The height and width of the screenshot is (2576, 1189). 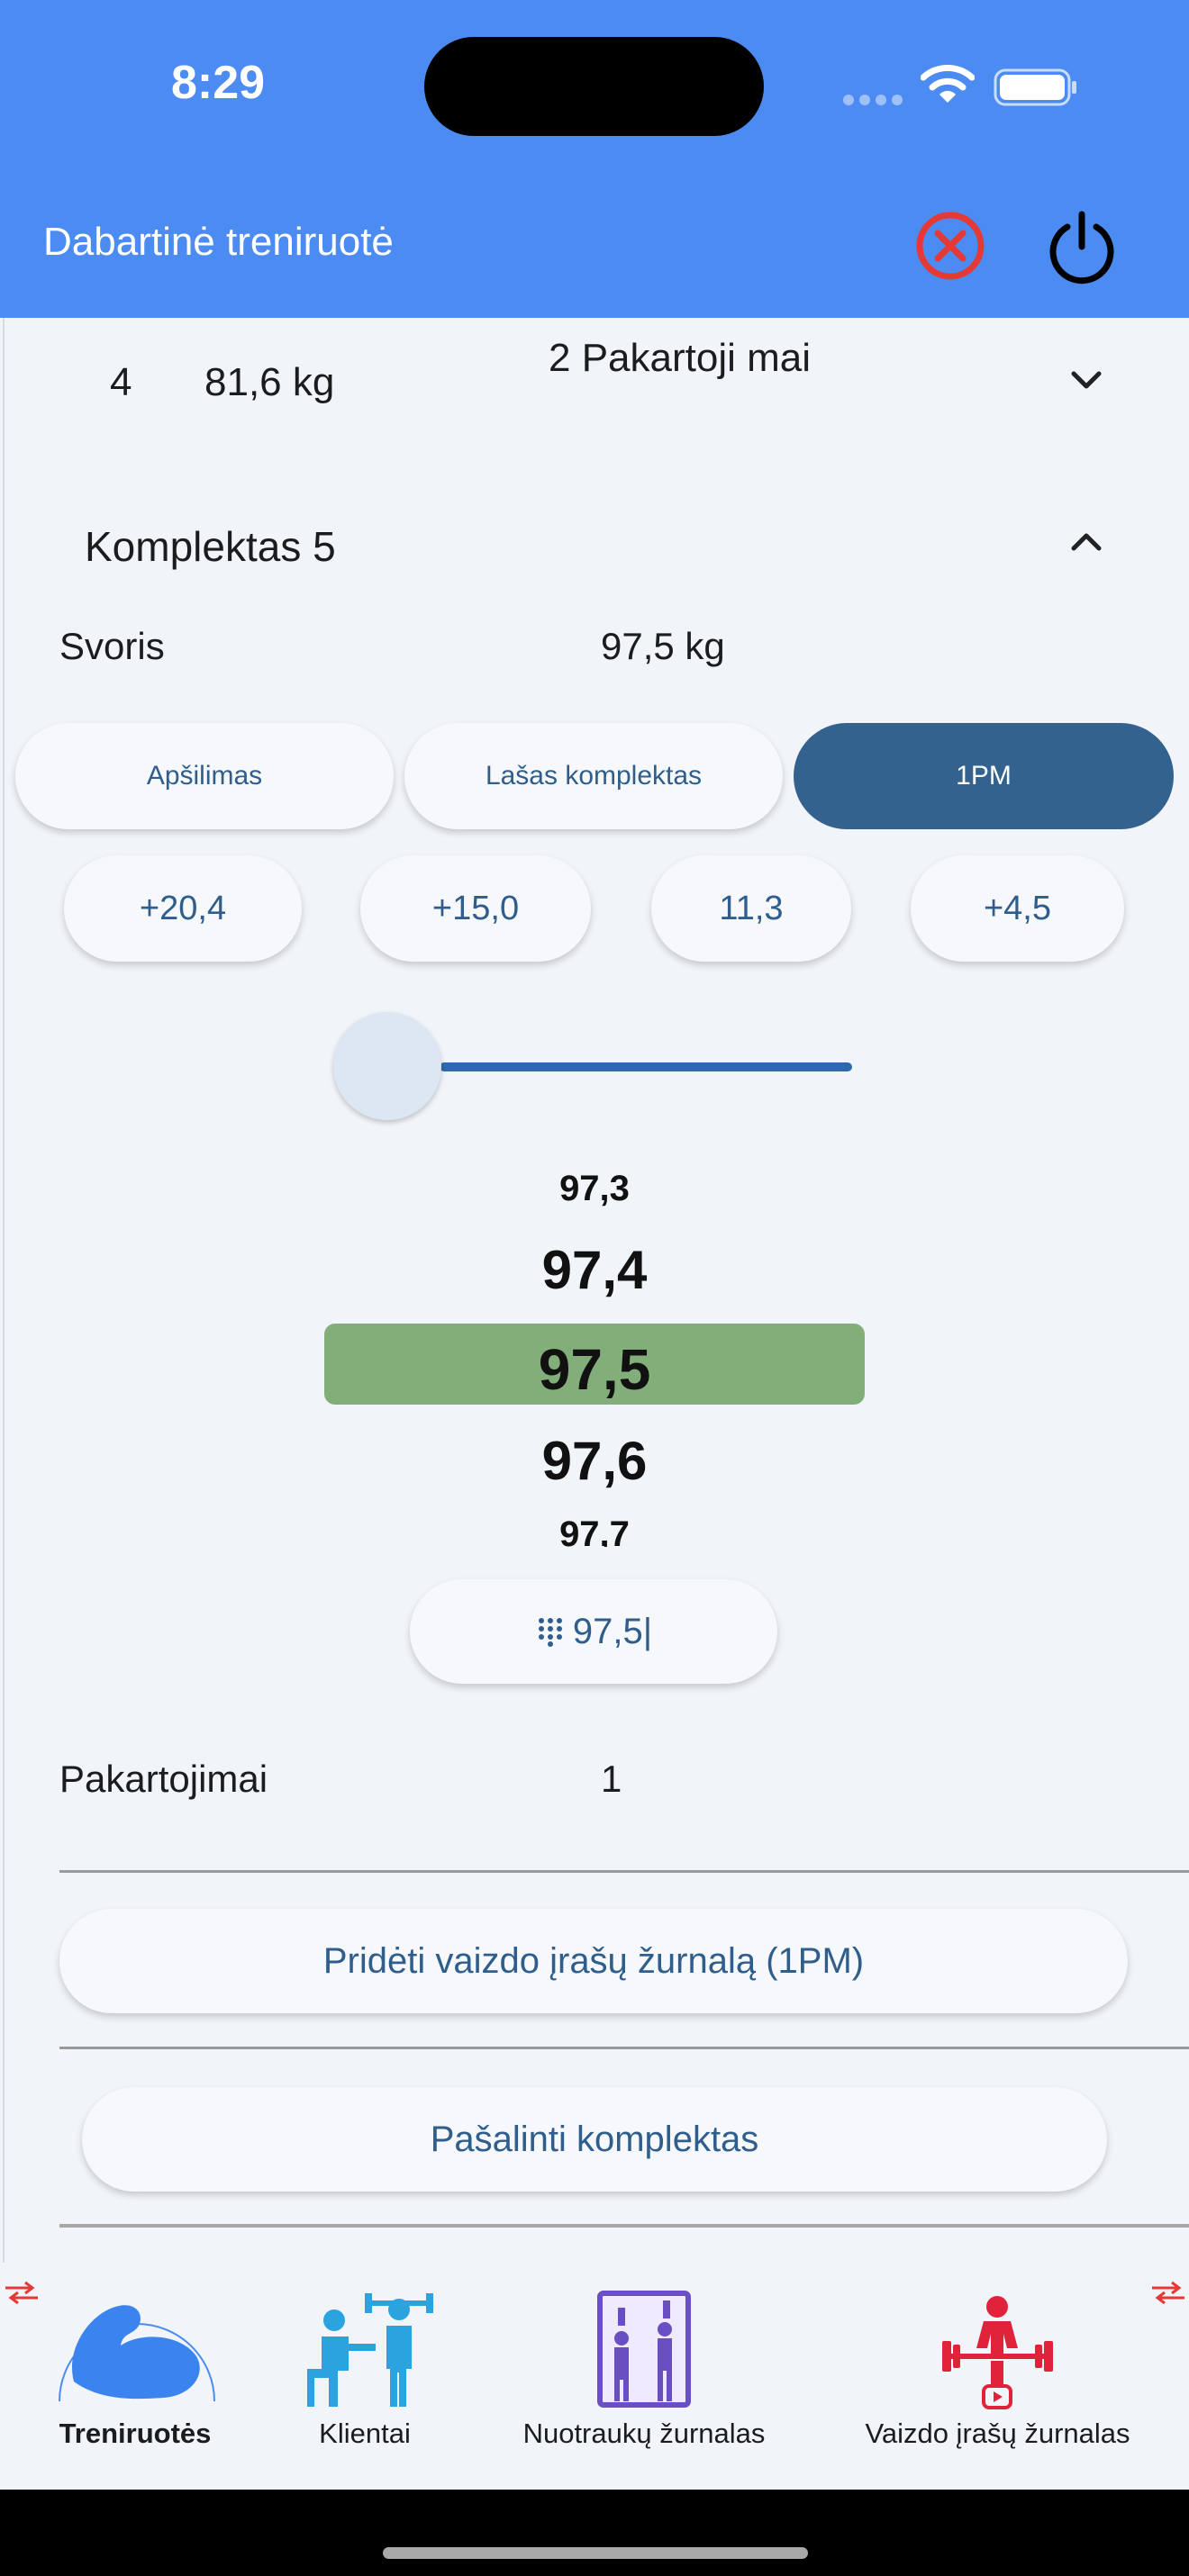 What do you see at coordinates (646, 1066) in the screenshot?
I see `slider-track` at bounding box center [646, 1066].